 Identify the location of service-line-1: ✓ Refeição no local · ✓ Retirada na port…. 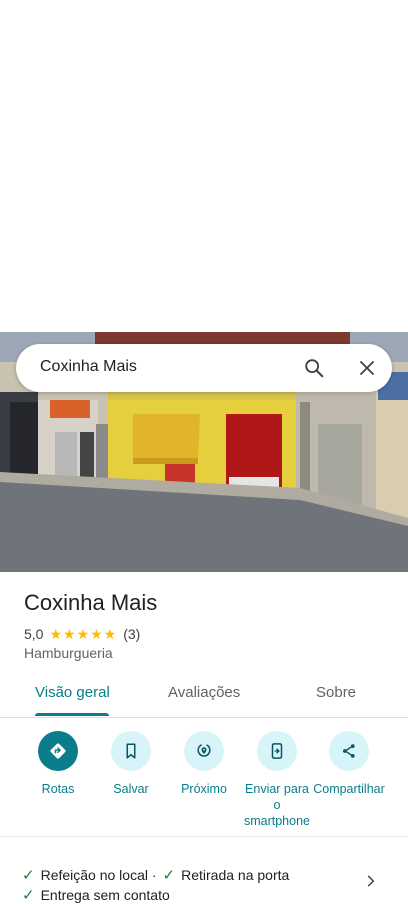
(155, 875).